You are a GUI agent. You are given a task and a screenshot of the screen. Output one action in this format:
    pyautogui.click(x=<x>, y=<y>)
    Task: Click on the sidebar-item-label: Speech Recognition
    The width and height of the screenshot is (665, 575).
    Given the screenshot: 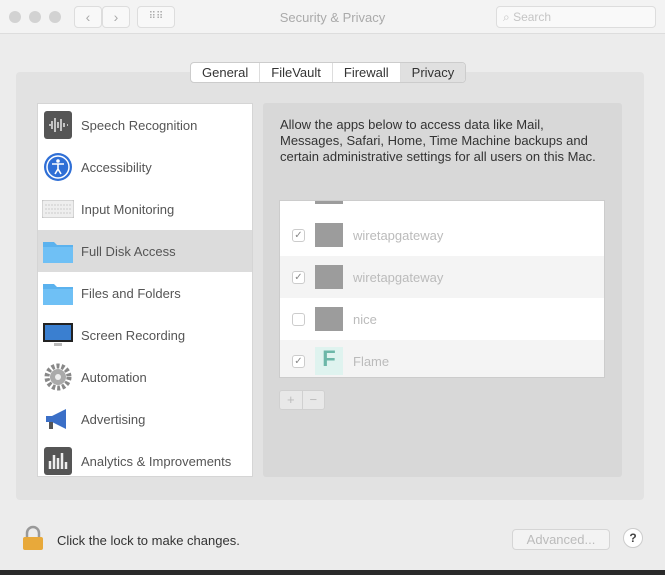 What is the action you would take?
    pyautogui.click(x=139, y=125)
    